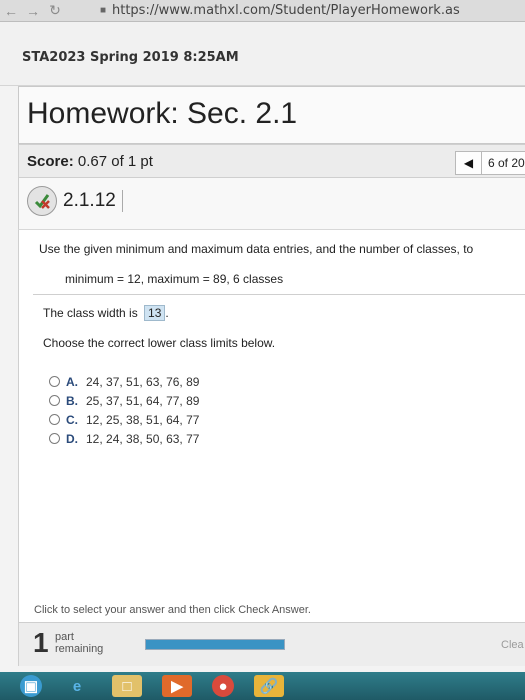 The height and width of the screenshot is (700, 525). I want to click on homework-title-bar: Homework: Sec. 2.1, so click(271, 115).